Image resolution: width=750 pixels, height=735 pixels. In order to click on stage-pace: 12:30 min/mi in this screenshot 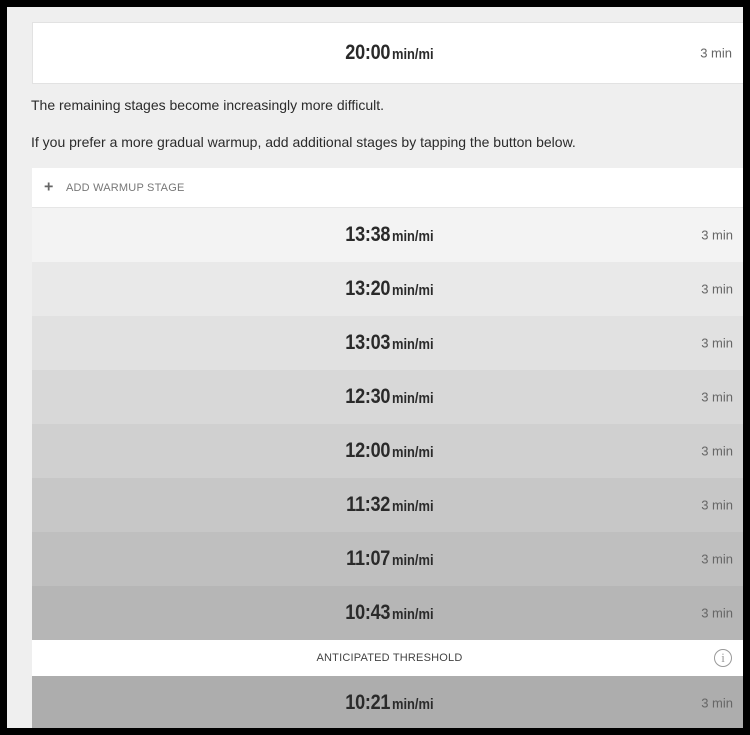, I will do `click(387, 397)`.